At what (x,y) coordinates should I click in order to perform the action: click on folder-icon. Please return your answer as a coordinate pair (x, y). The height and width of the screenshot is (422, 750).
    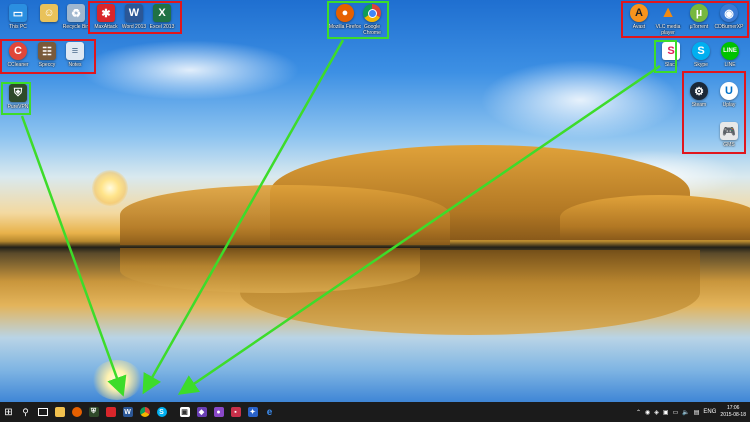
    Looking at the image, I should click on (59, 412).